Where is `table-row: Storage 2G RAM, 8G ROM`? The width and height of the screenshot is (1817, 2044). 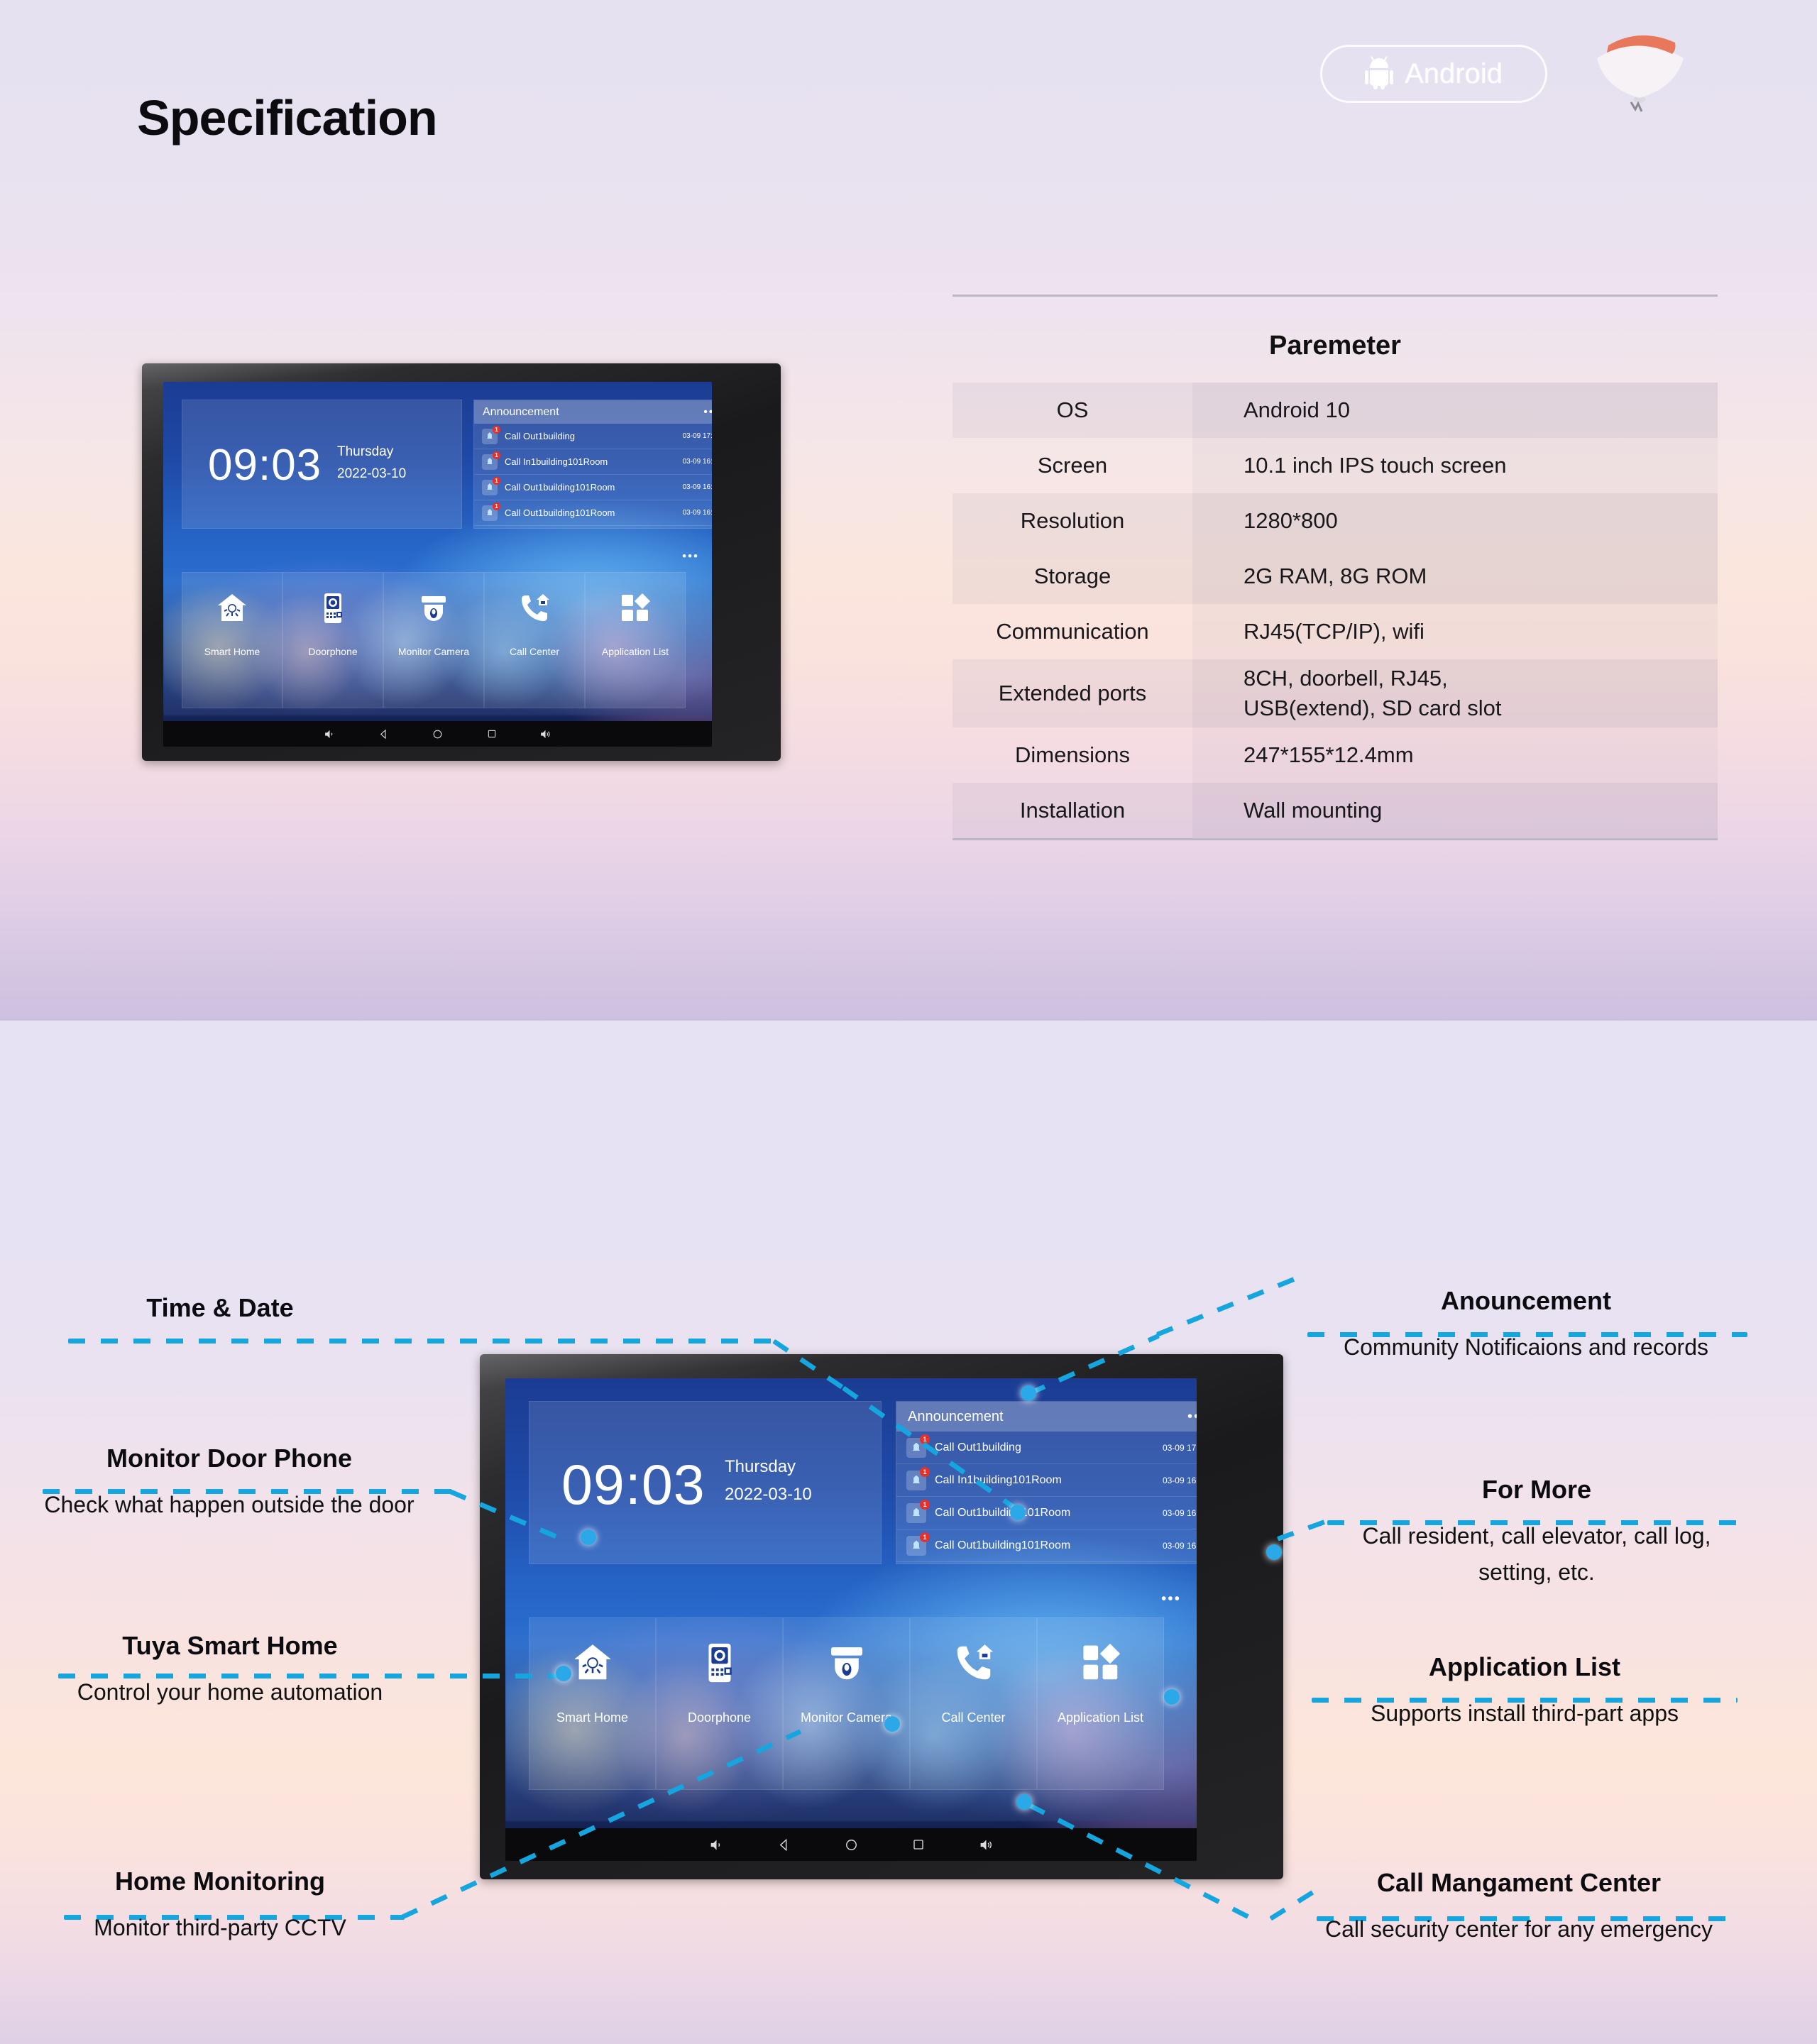
table-row: Storage 2G RAM, 8G ROM is located at coordinates (1335, 576).